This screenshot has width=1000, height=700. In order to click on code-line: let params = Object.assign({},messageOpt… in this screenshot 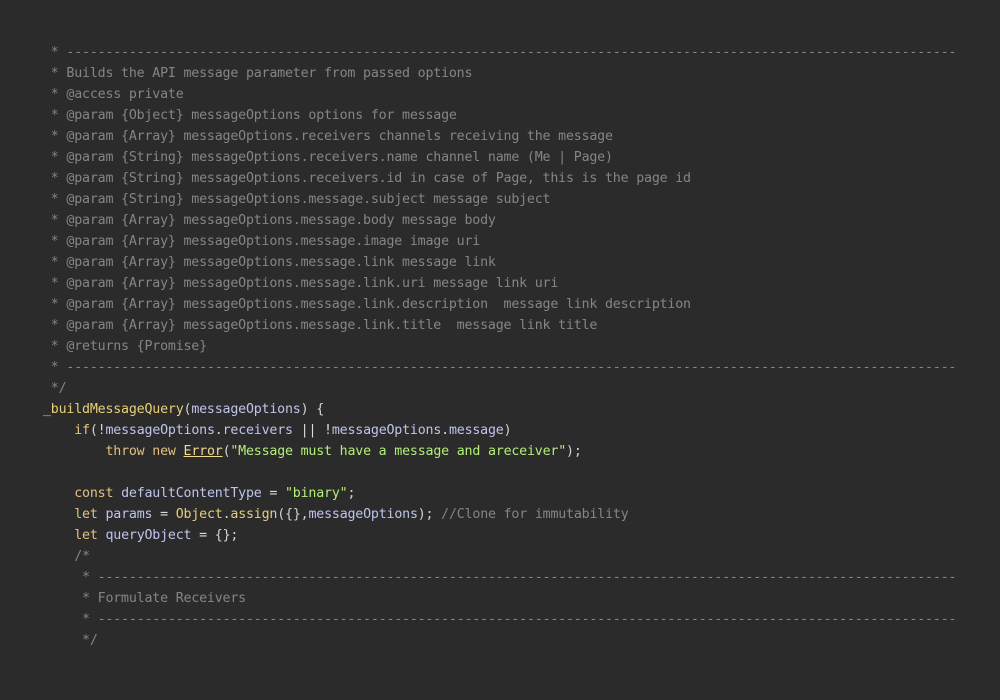, I will do `click(499, 514)`.